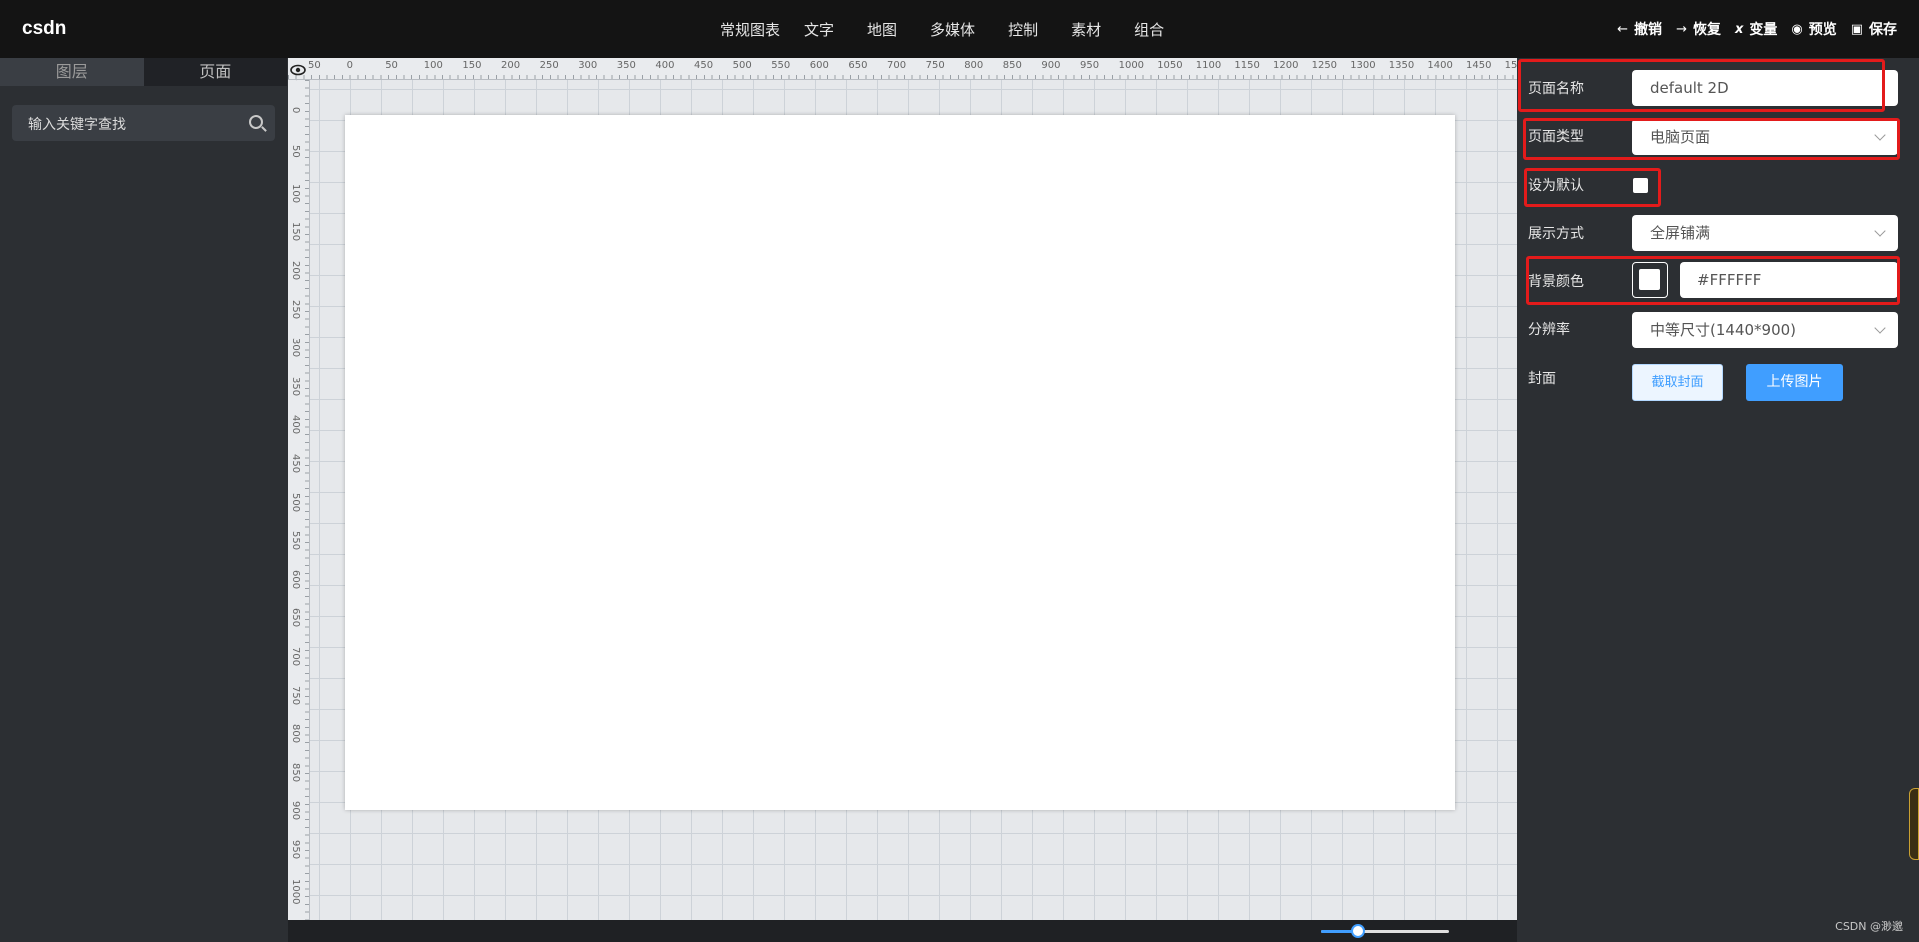 Image resolution: width=1919 pixels, height=942 pixels. Describe the element at coordinates (882, 29) in the screenshot. I see `nav-item-map: 地图` at that location.